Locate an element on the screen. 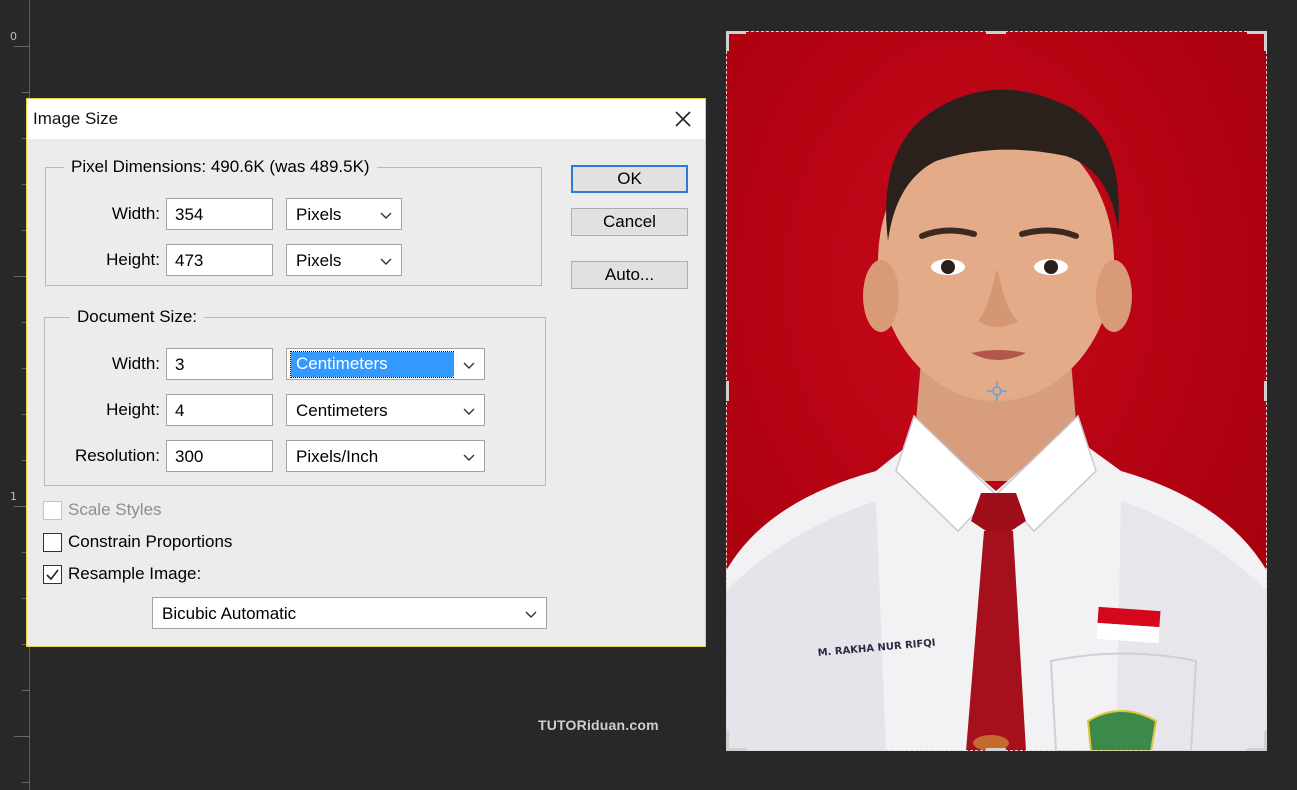  document-height-unit-select: Centimeters is located at coordinates (385, 410).